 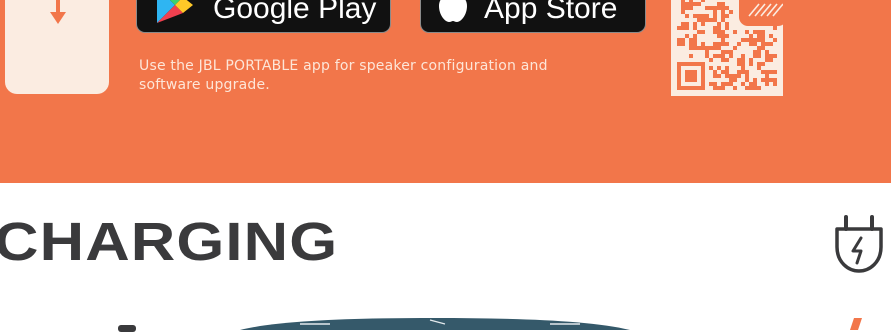 I want to click on app-store-label: App Store, so click(x=551, y=12).